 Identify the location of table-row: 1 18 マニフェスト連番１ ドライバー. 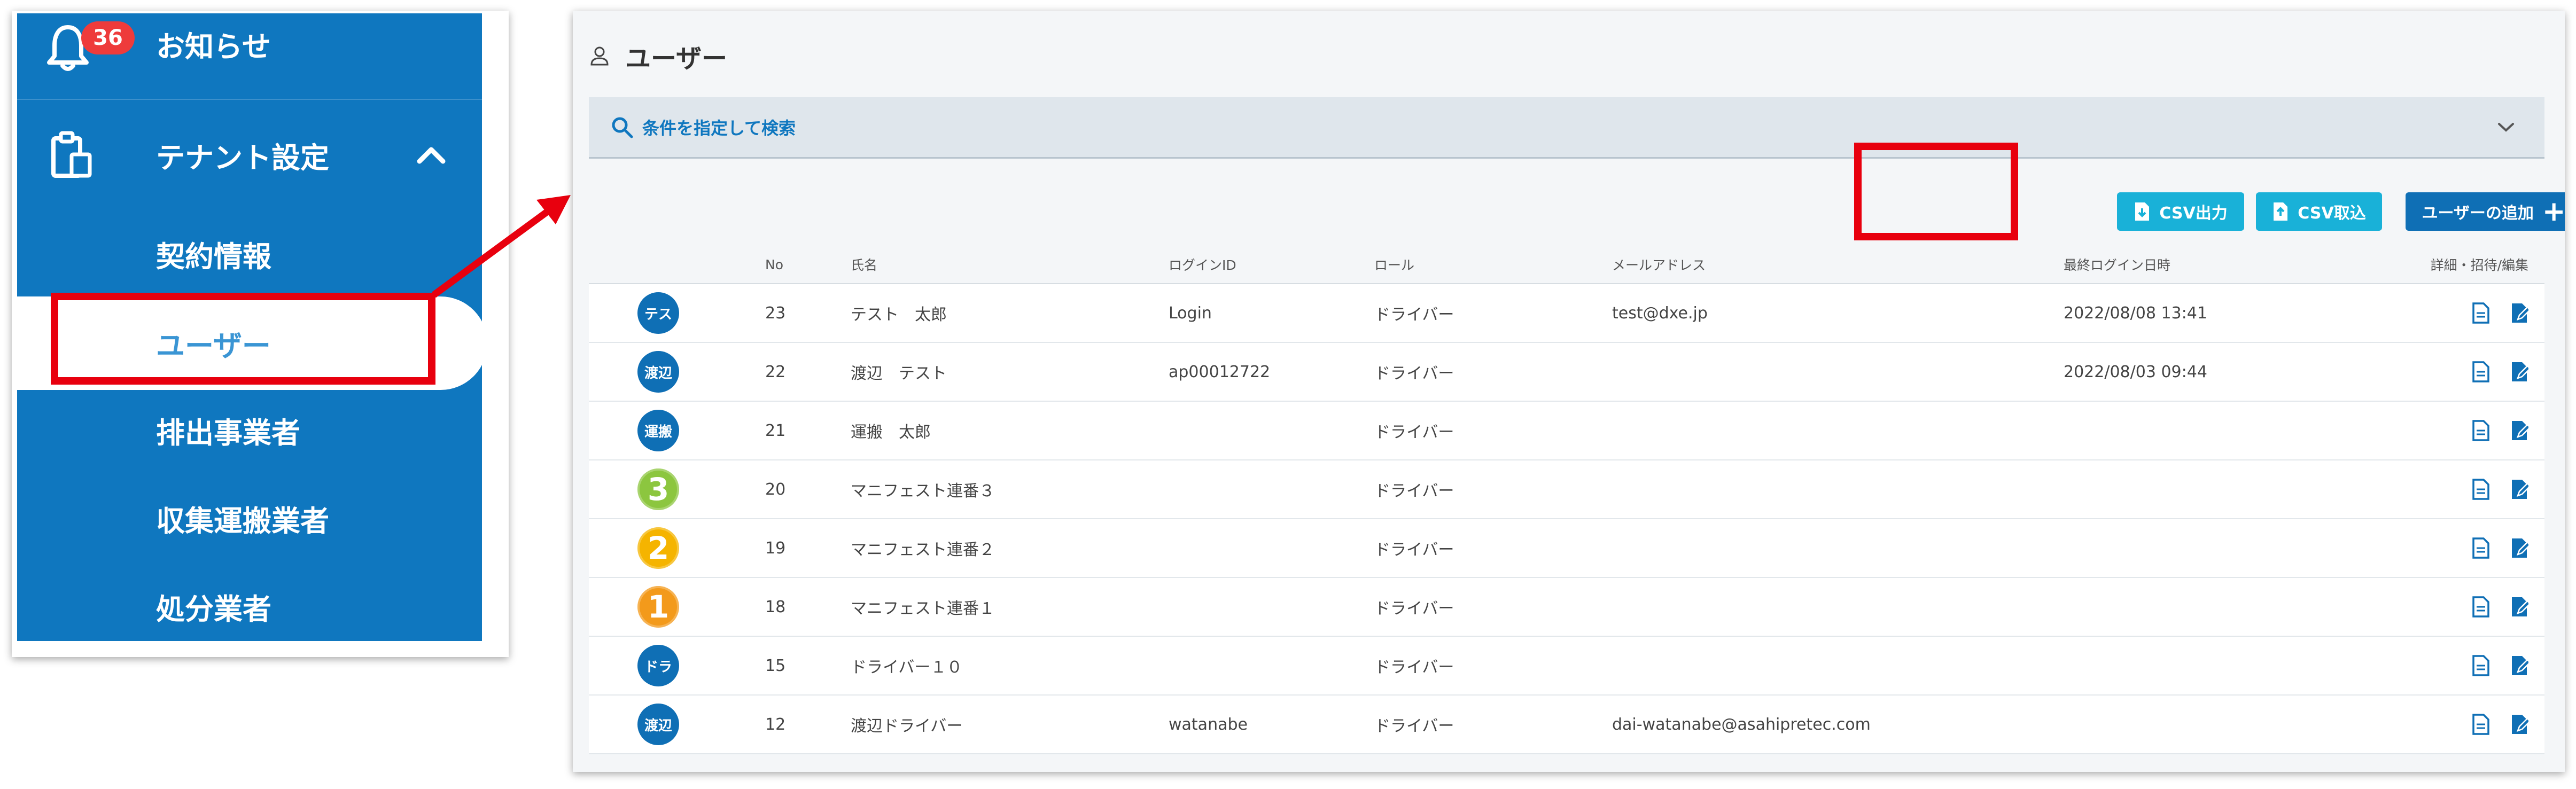
(1566, 608).